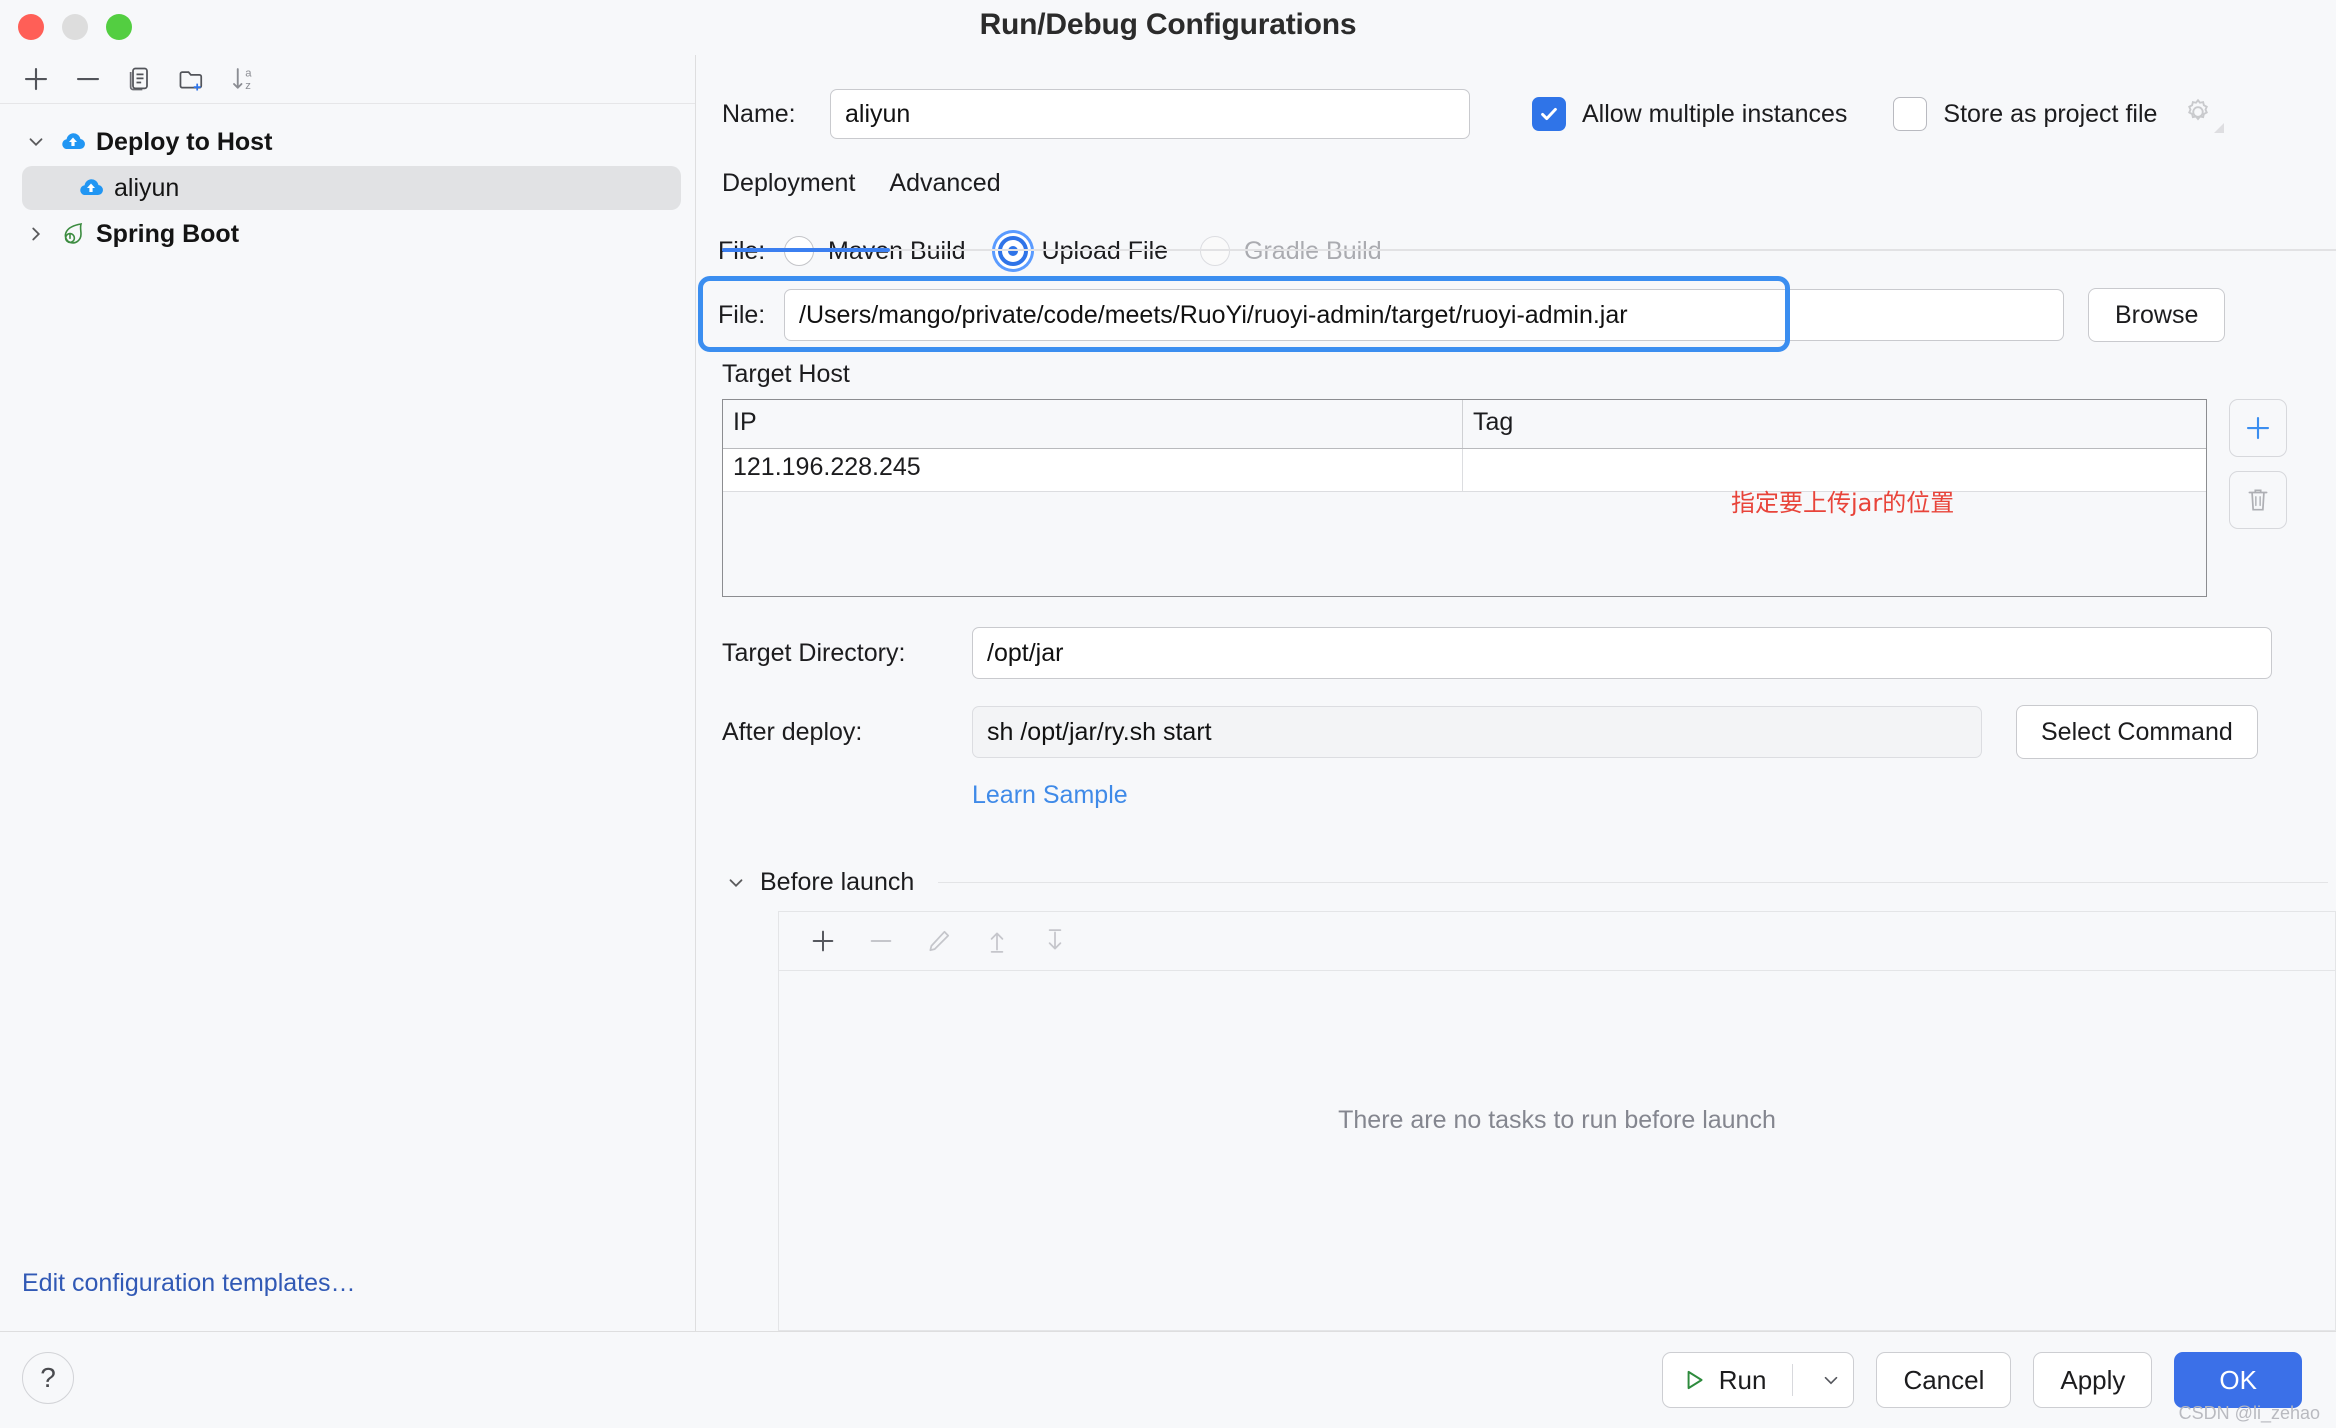 Image resolution: width=2336 pixels, height=1428 pixels. What do you see at coordinates (1493, 422) in the screenshot?
I see `column-header-tag: Tag` at bounding box center [1493, 422].